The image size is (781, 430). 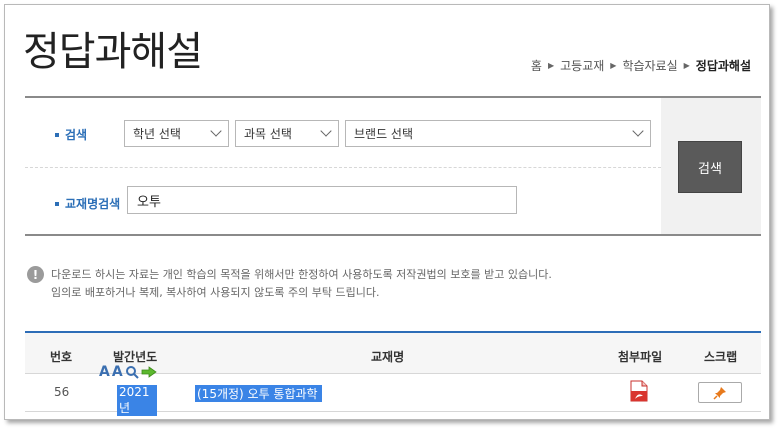 I want to click on subject-select: 과목 선택, so click(x=287, y=133).